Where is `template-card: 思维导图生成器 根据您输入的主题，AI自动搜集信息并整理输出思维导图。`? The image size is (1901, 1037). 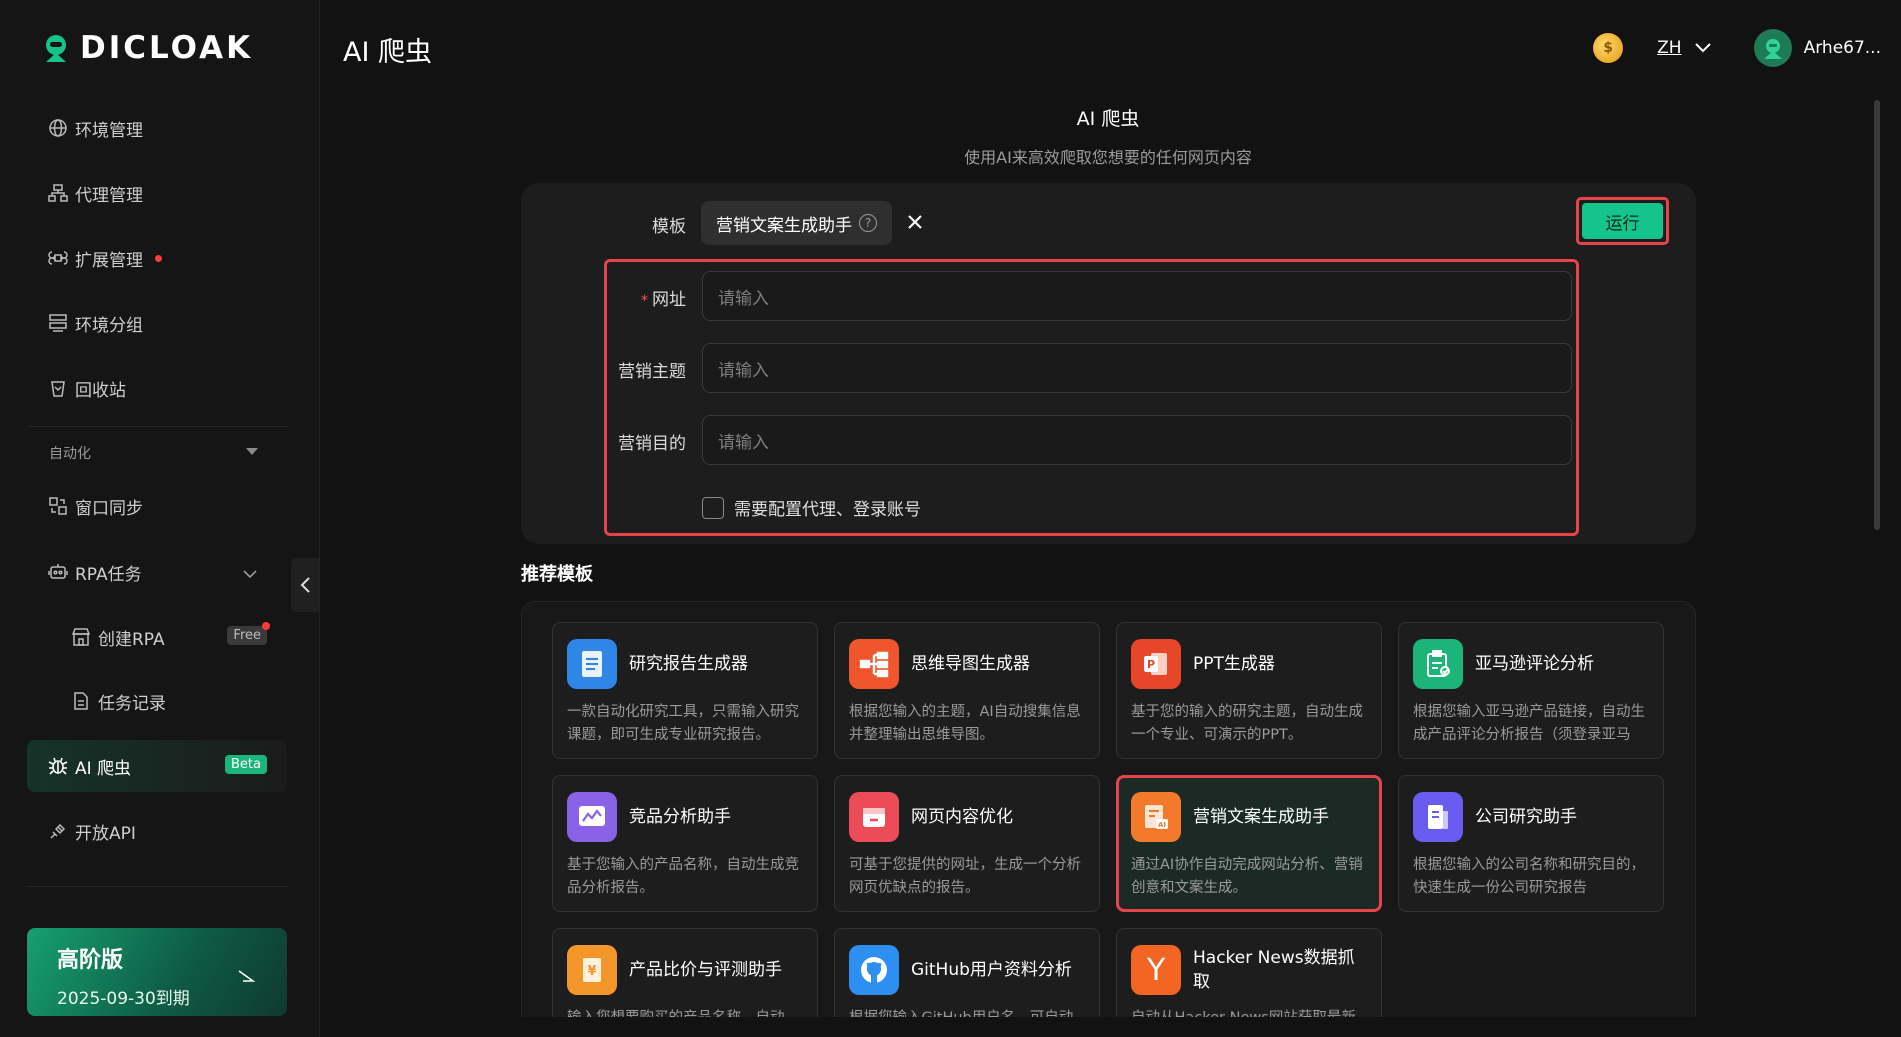
template-card: 思维导图生成器 根据您输入的主题，AI自动搜集信息并整理输出思维导图。 is located at coordinates (967, 690).